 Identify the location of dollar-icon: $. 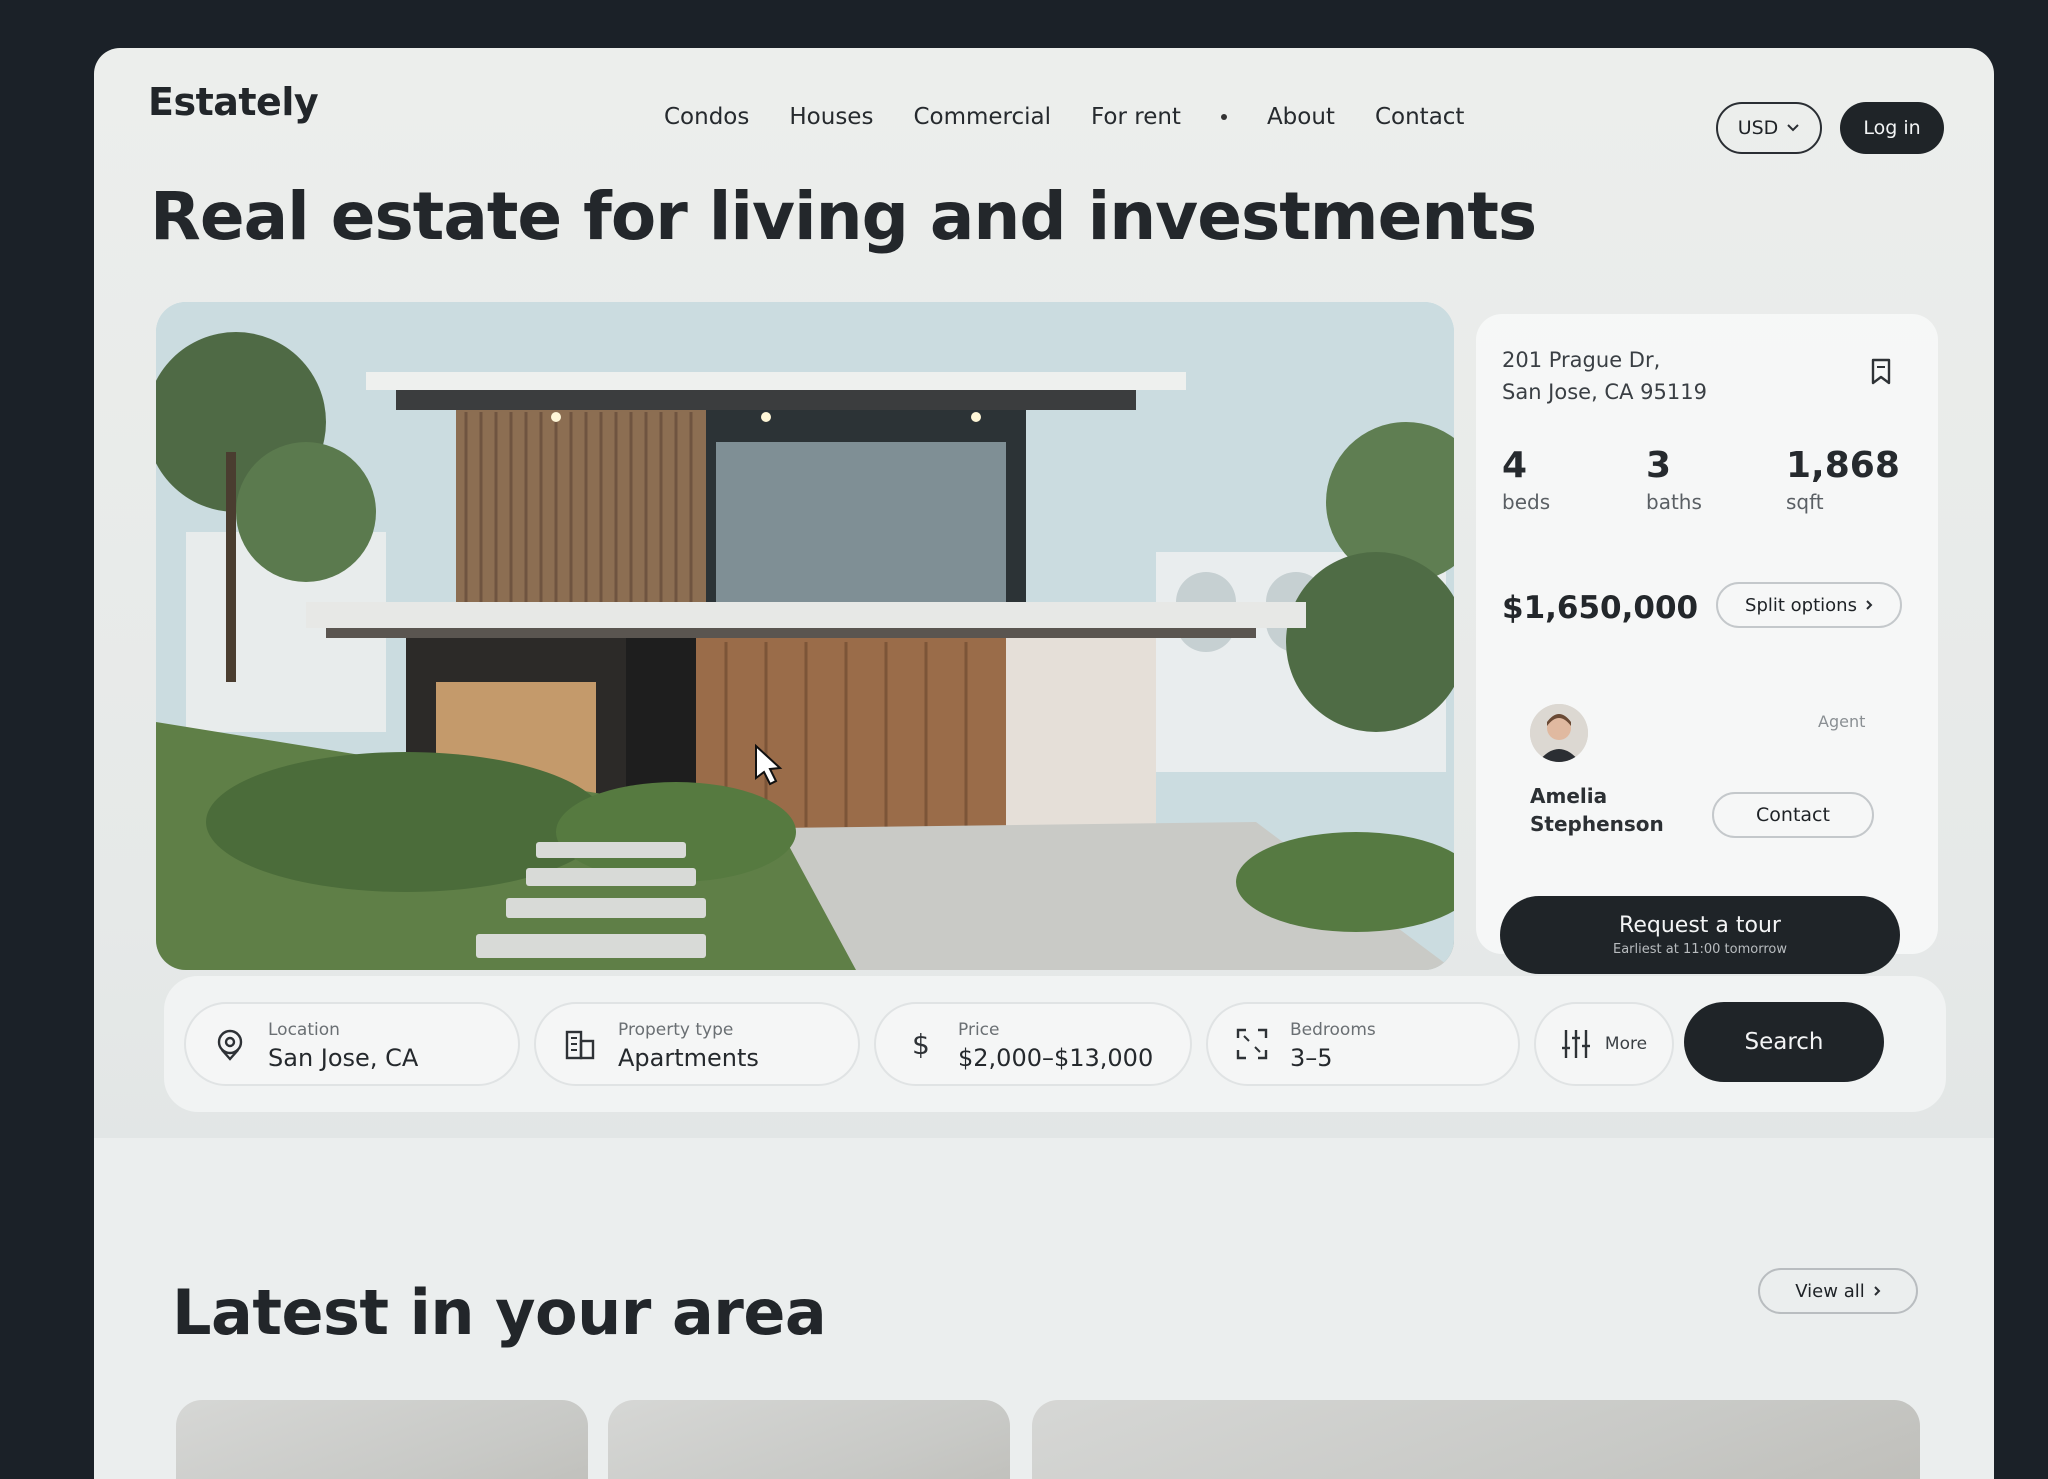
(921, 1044).